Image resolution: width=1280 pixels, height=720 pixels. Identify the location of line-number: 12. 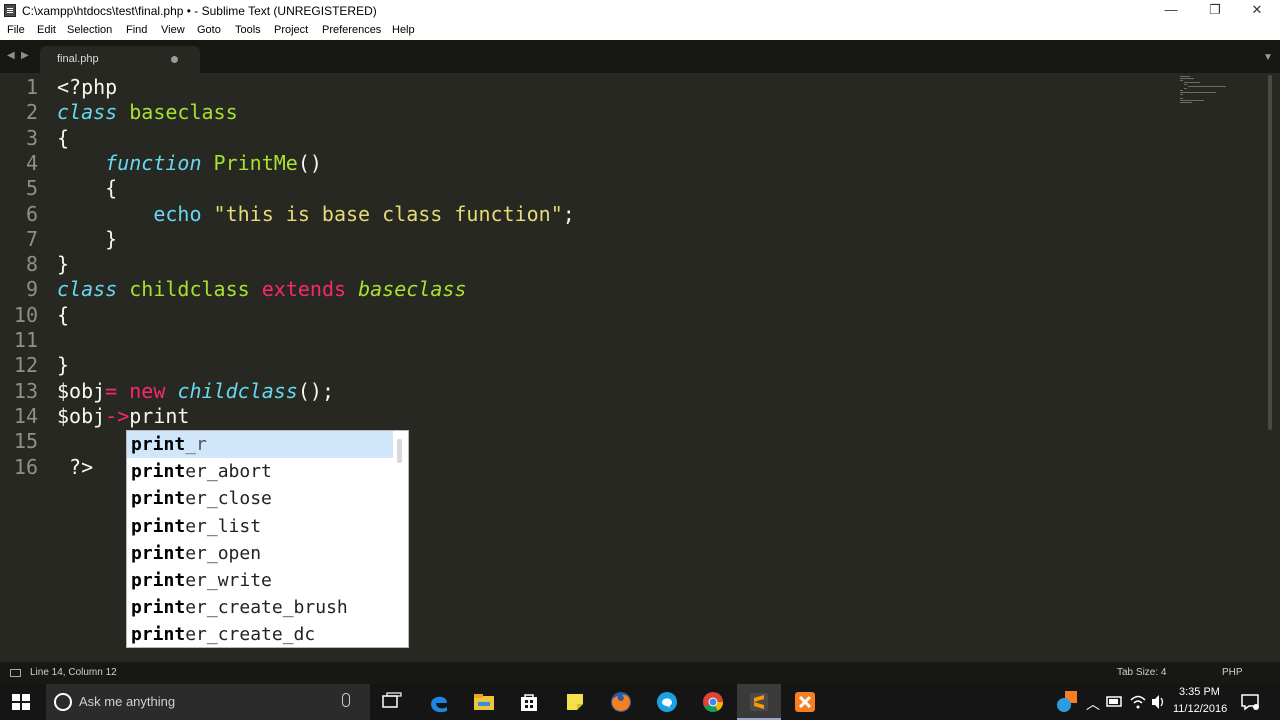
(25, 365).